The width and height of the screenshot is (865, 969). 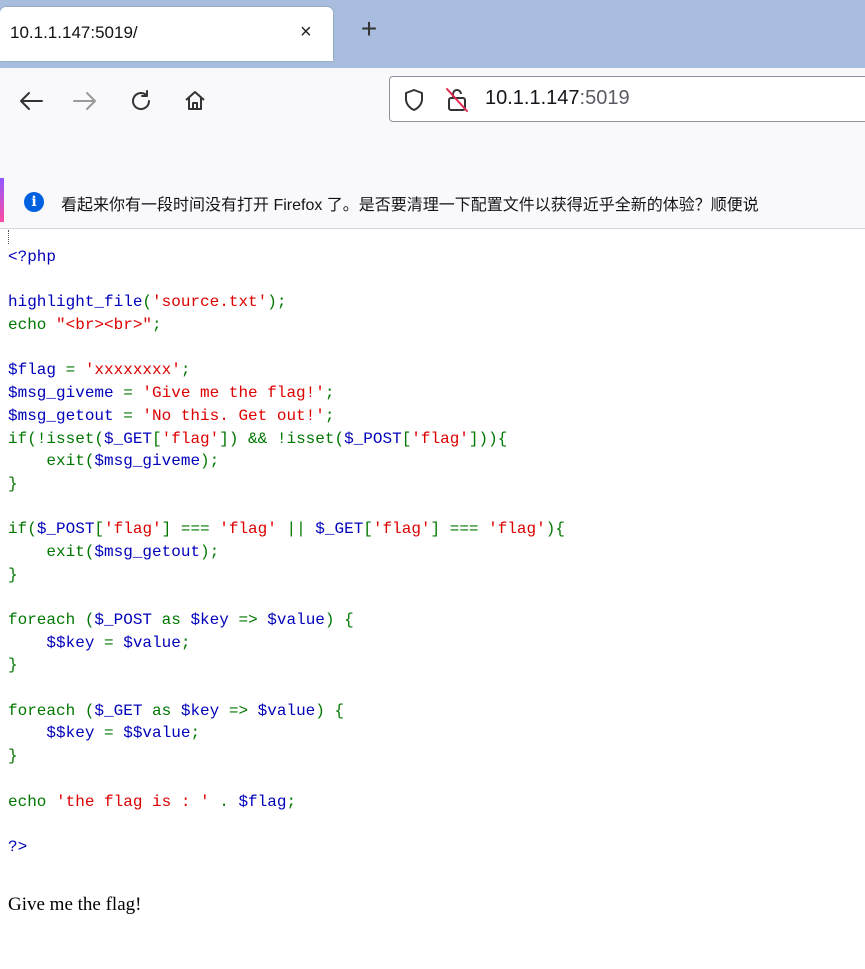 What do you see at coordinates (147, 302) in the screenshot?
I see `code-token: (` at bounding box center [147, 302].